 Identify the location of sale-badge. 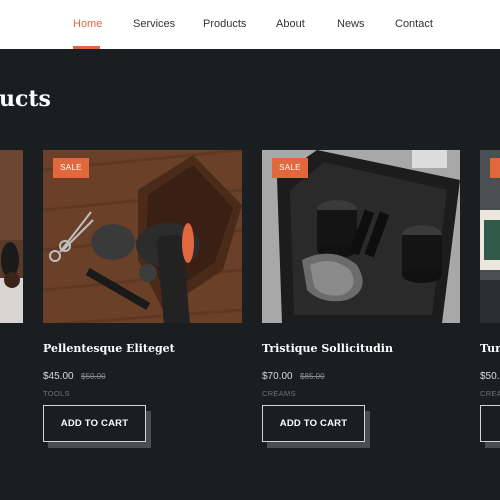
(495, 168).